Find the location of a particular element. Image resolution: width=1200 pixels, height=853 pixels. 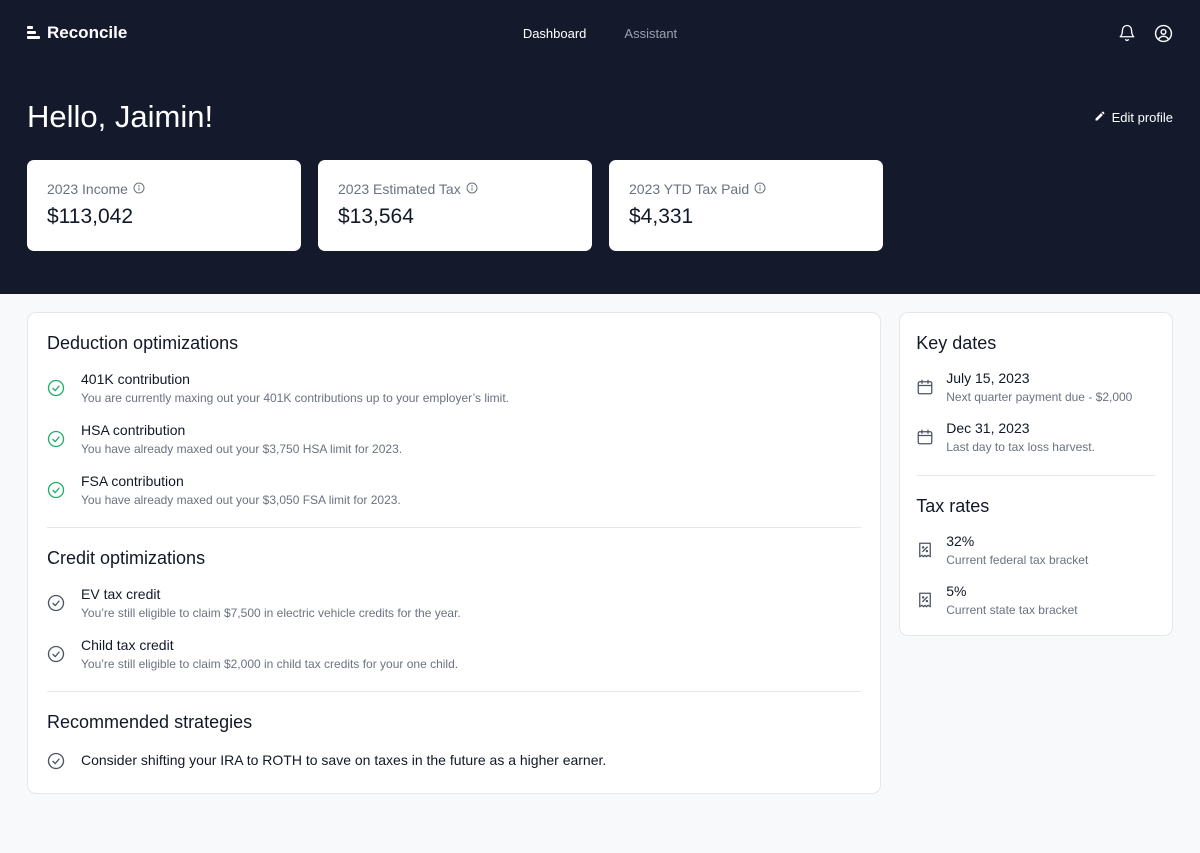

user-circle-icon is located at coordinates (1163, 33).